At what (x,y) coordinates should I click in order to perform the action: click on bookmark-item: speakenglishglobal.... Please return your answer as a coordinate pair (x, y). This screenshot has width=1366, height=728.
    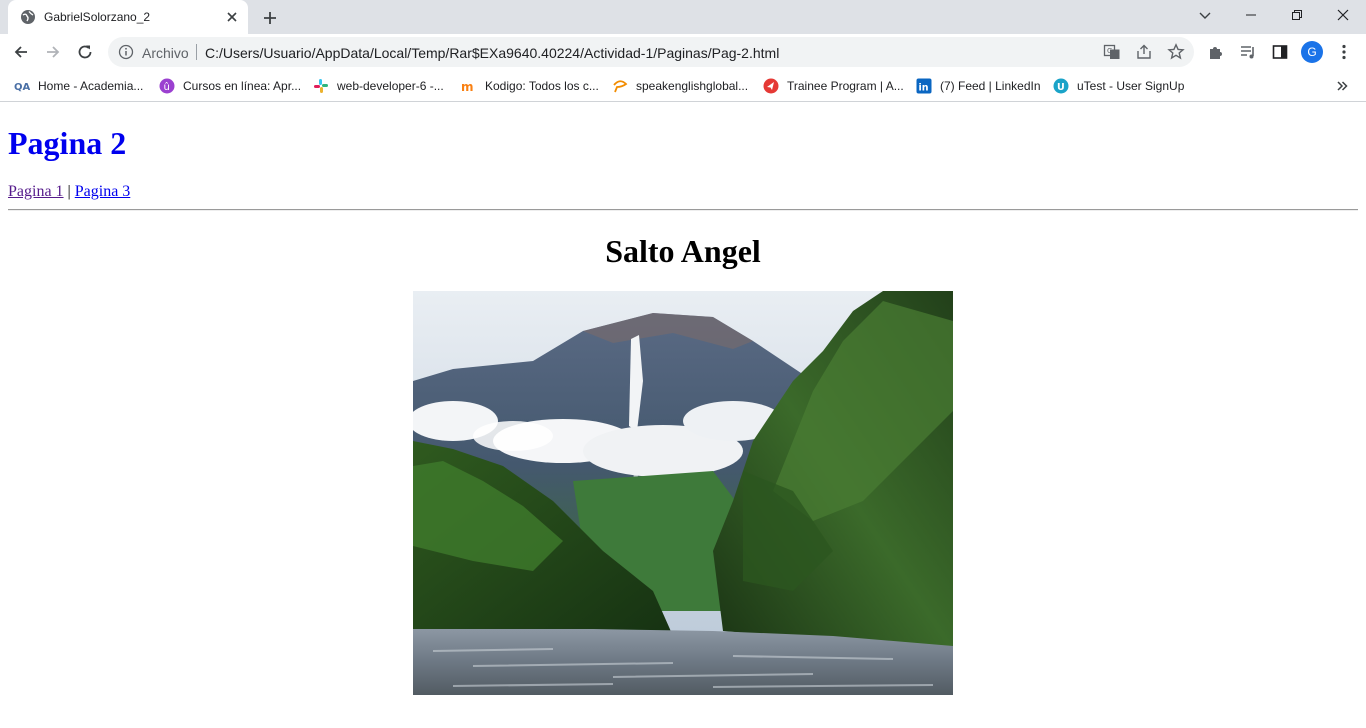
    Looking at the image, I should click on (680, 86).